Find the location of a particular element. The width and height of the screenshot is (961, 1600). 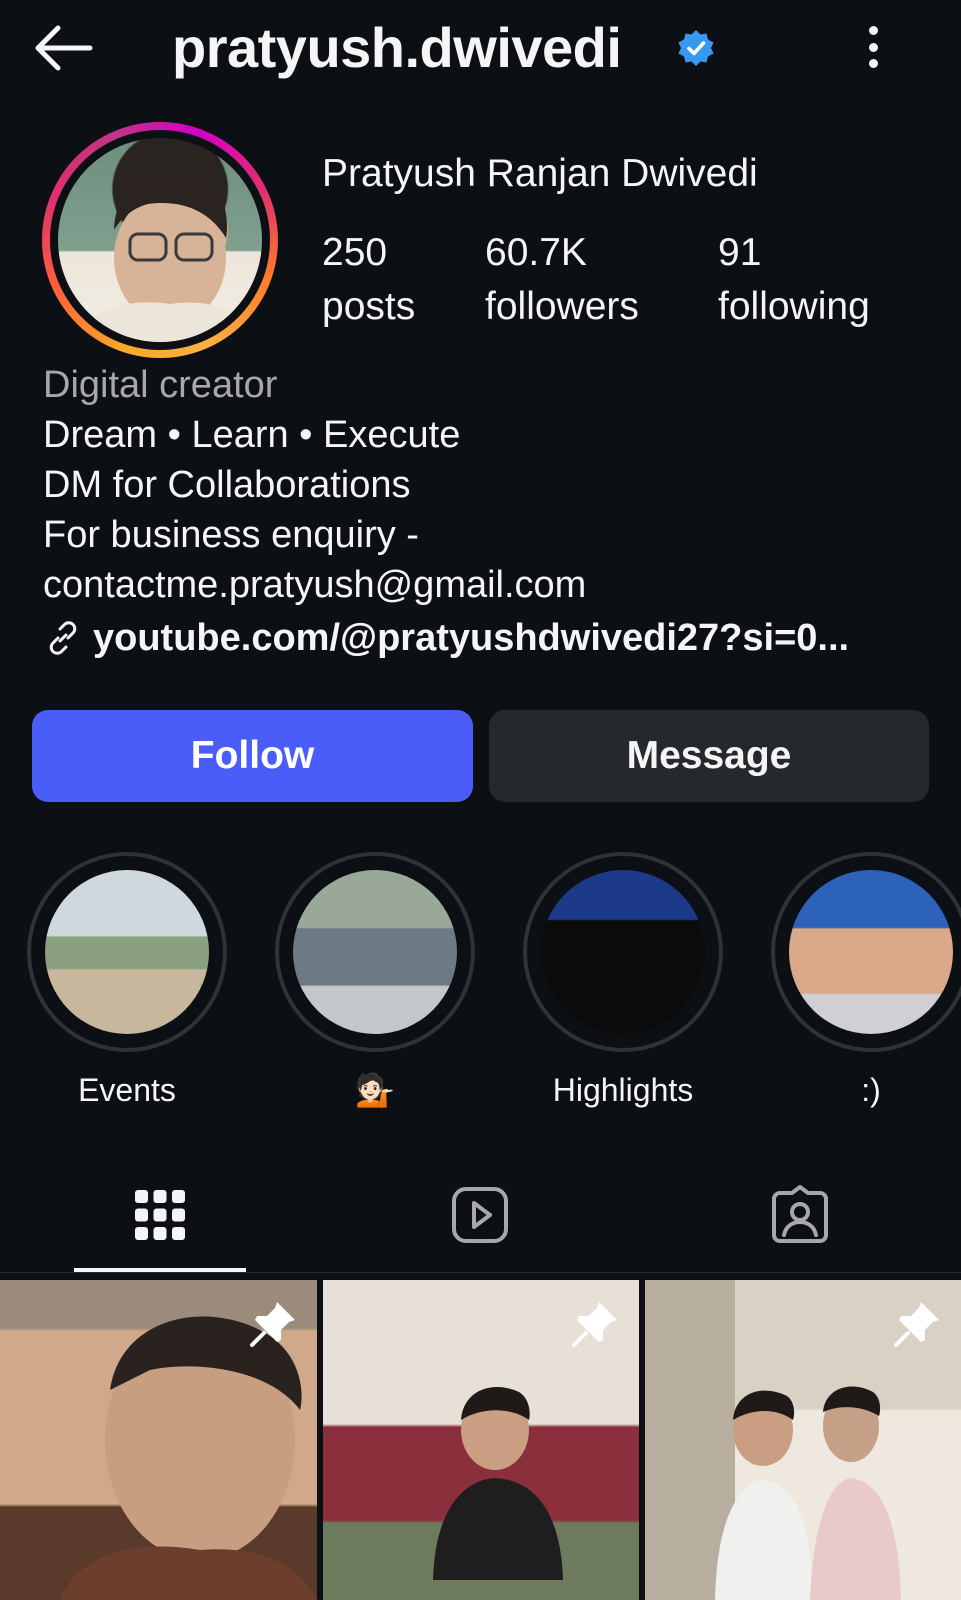

highlight-label: :) is located at coordinates (871, 1090).